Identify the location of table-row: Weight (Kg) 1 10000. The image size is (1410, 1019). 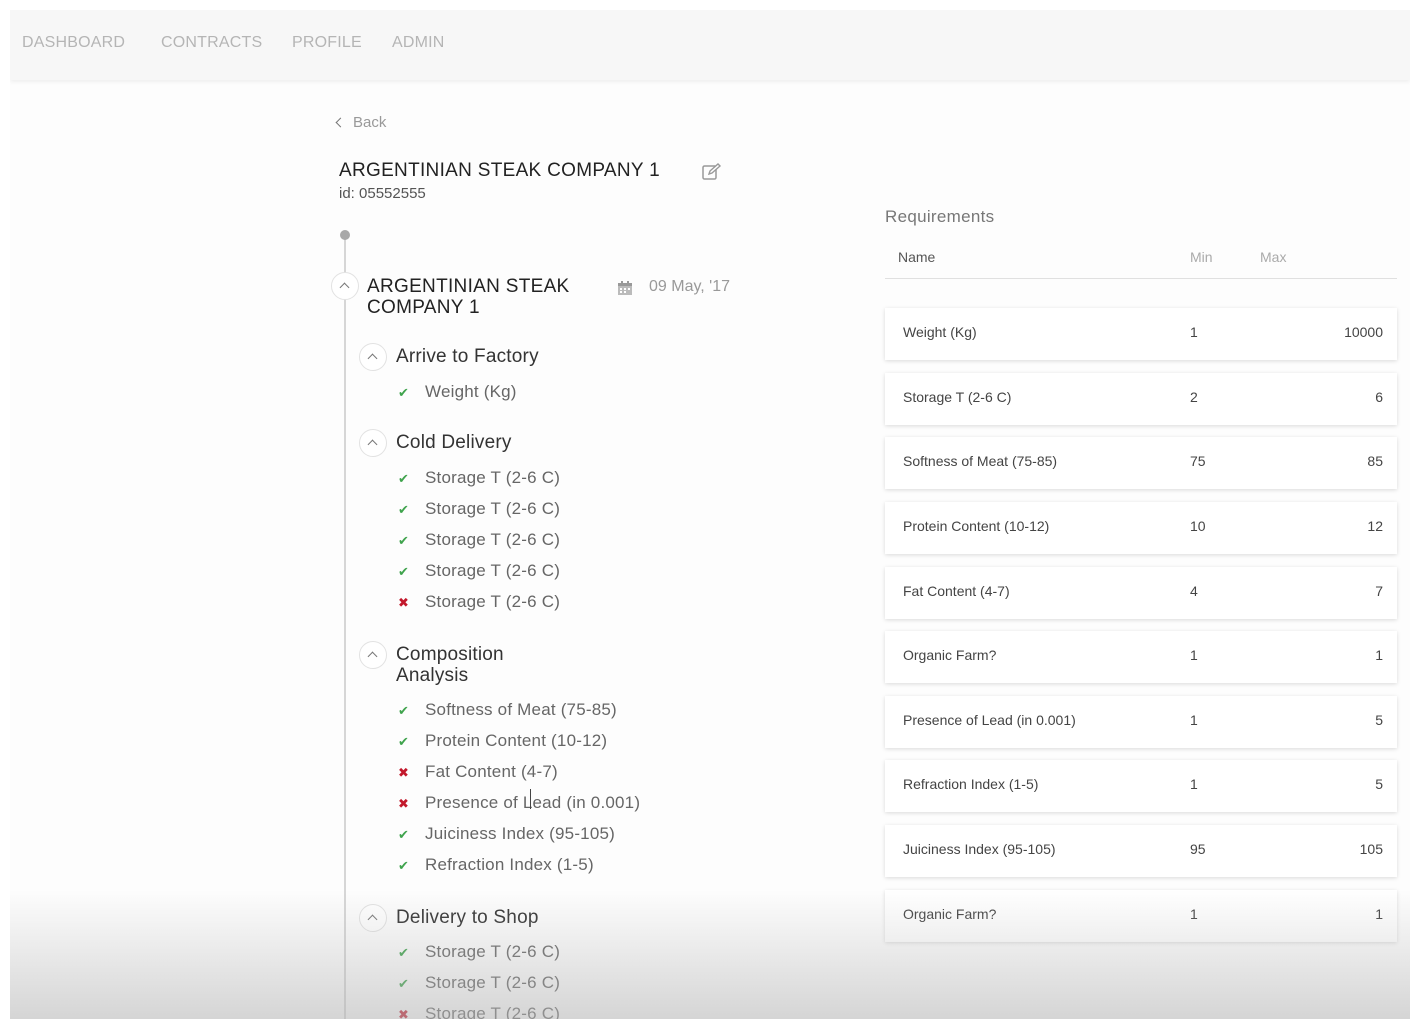
(1141, 334).